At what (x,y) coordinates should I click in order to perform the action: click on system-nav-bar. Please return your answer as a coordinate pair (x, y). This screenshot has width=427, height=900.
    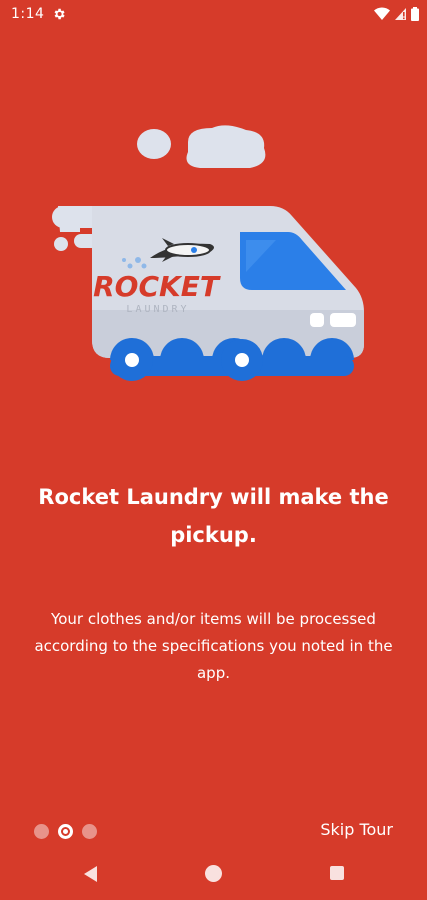
    Looking at the image, I should click on (213, 877).